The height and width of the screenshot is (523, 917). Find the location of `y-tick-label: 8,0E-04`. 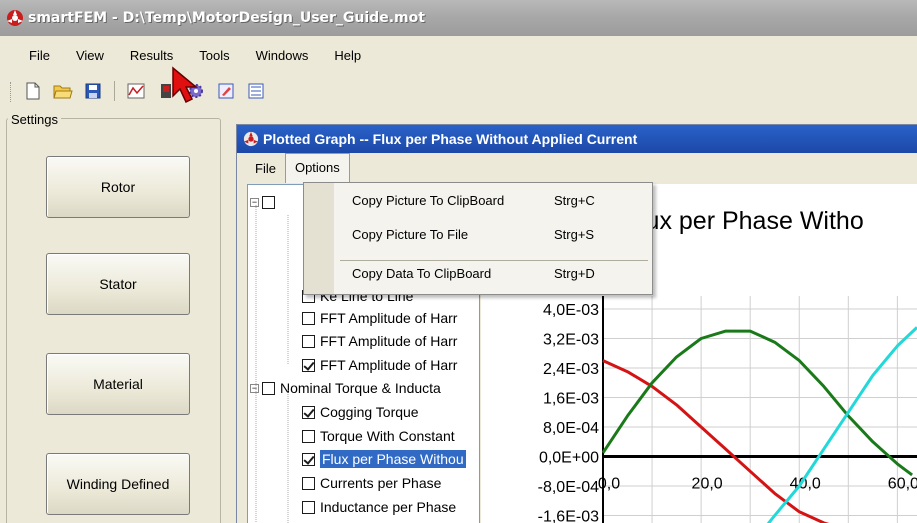

y-tick-label: 8,0E-04 is located at coordinates (571, 428).